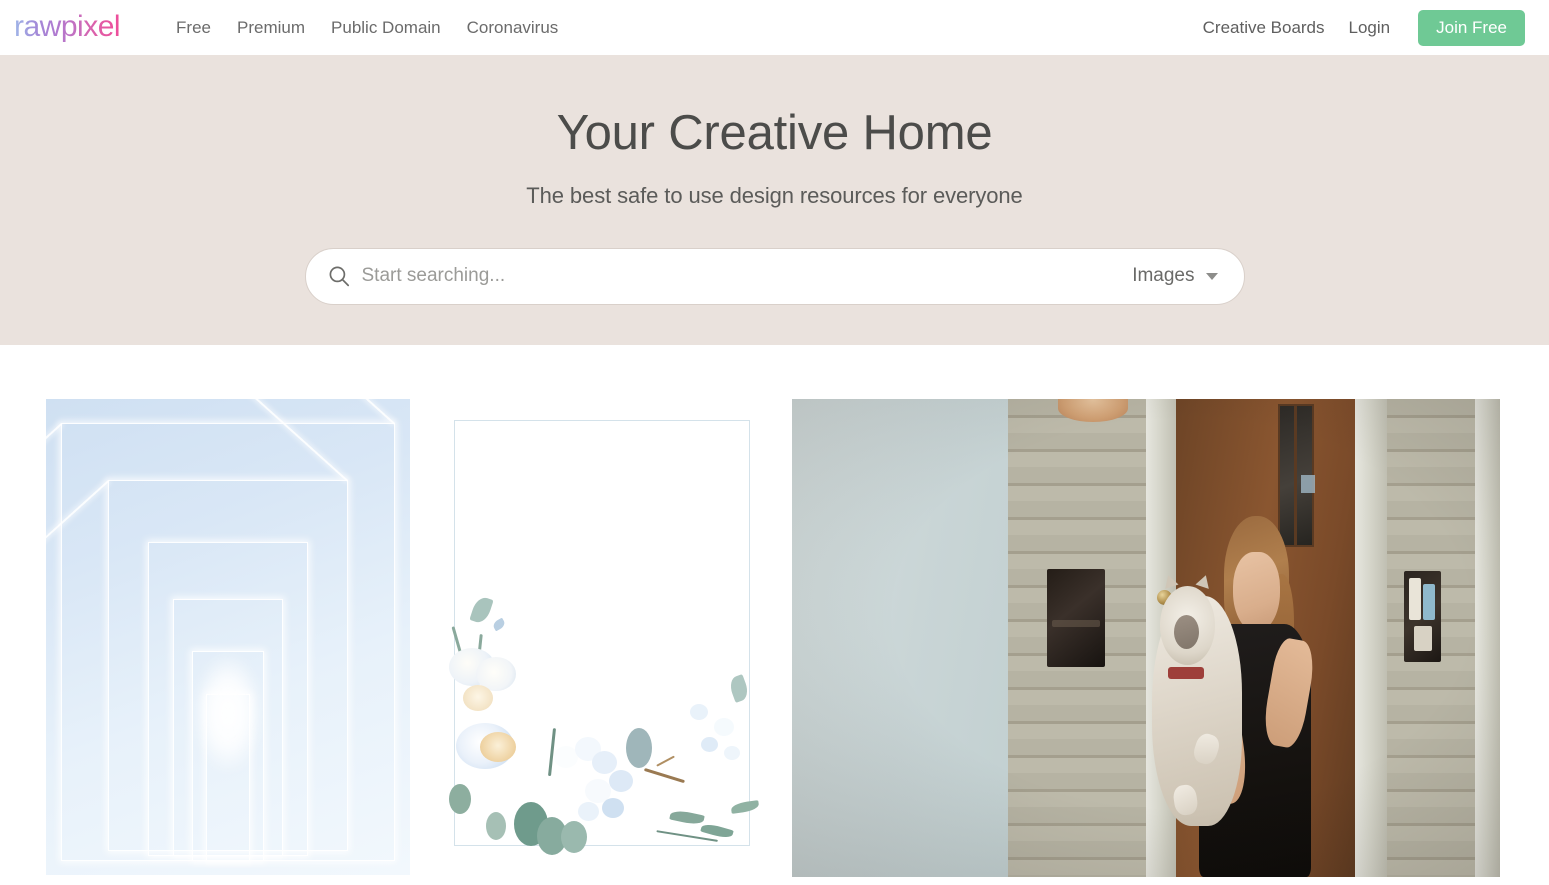 The width and height of the screenshot is (1549, 885). I want to click on corridor-image, so click(228, 637).